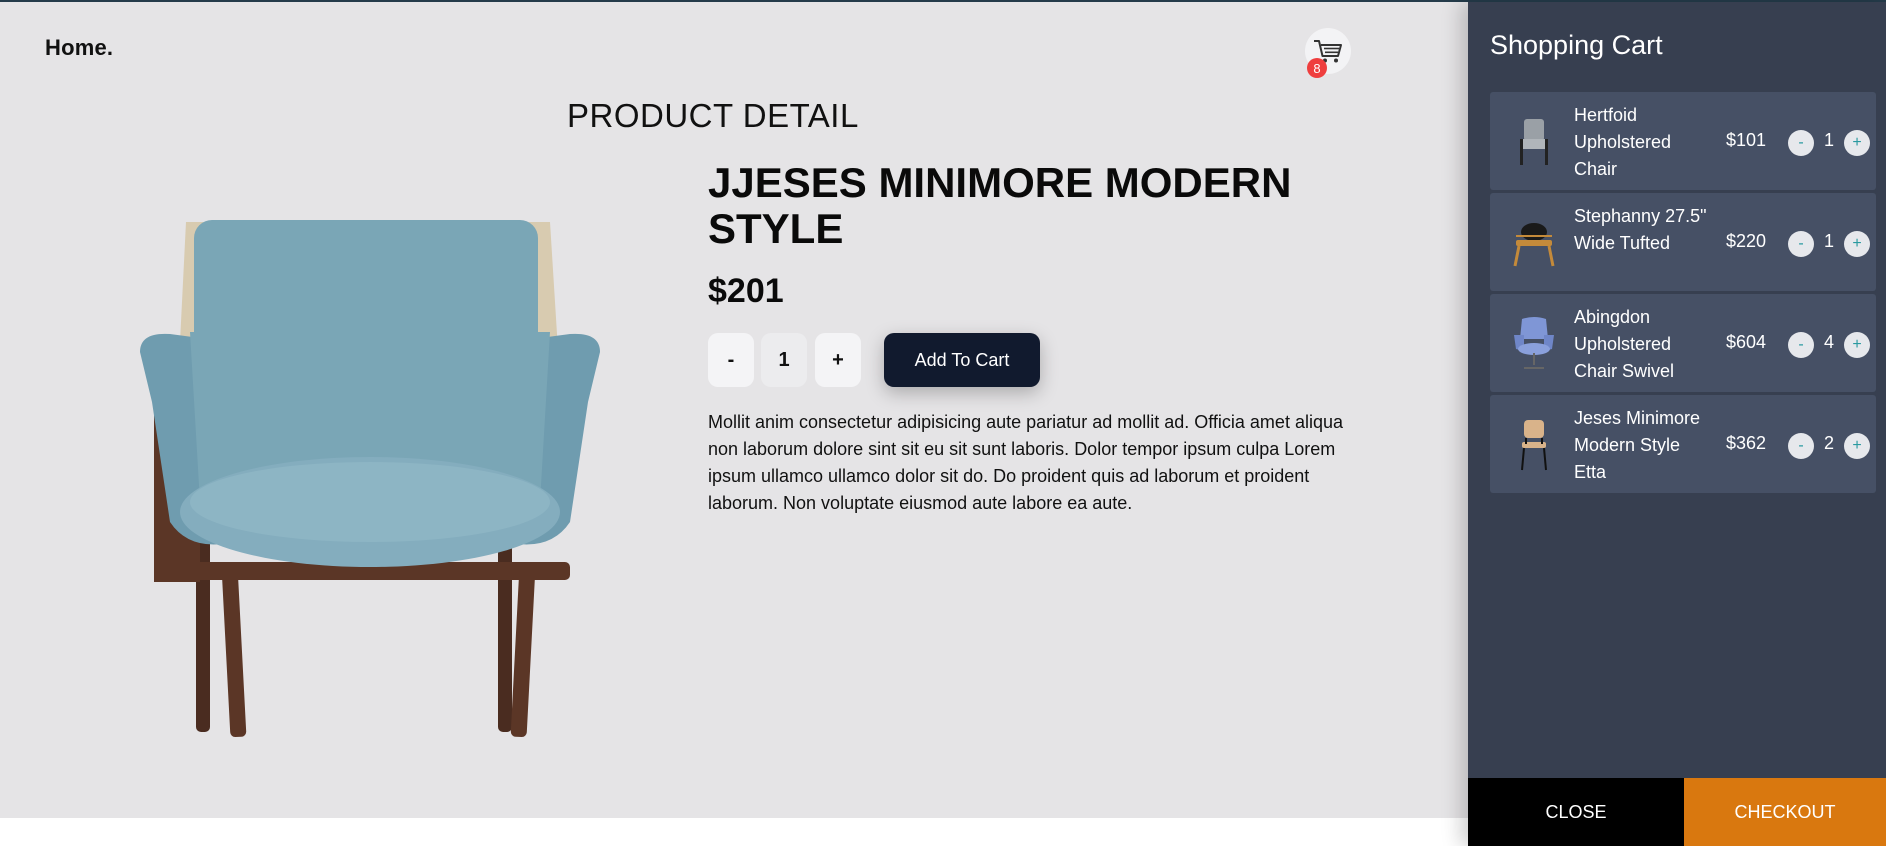 Image resolution: width=1886 pixels, height=846 pixels. Describe the element at coordinates (1317, 68) in the screenshot. I see `cart-count-badge: 8` at that location.